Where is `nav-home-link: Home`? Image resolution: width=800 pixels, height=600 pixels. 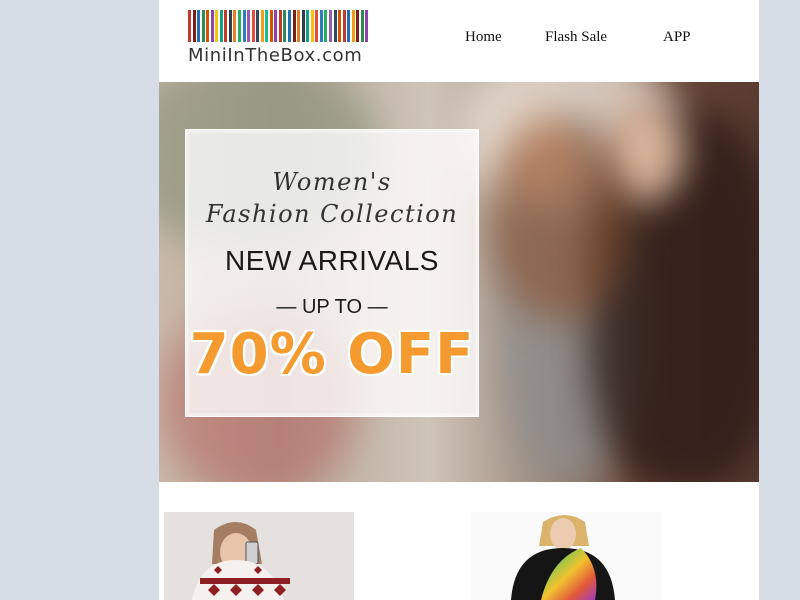 nav-home-link: Home is located at coordinates (483, 37).